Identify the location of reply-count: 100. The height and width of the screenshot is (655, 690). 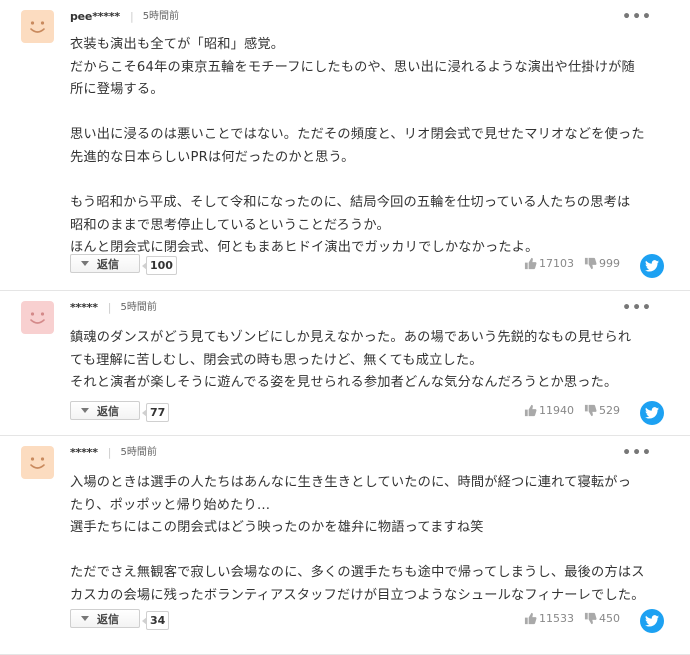
(159, 265).